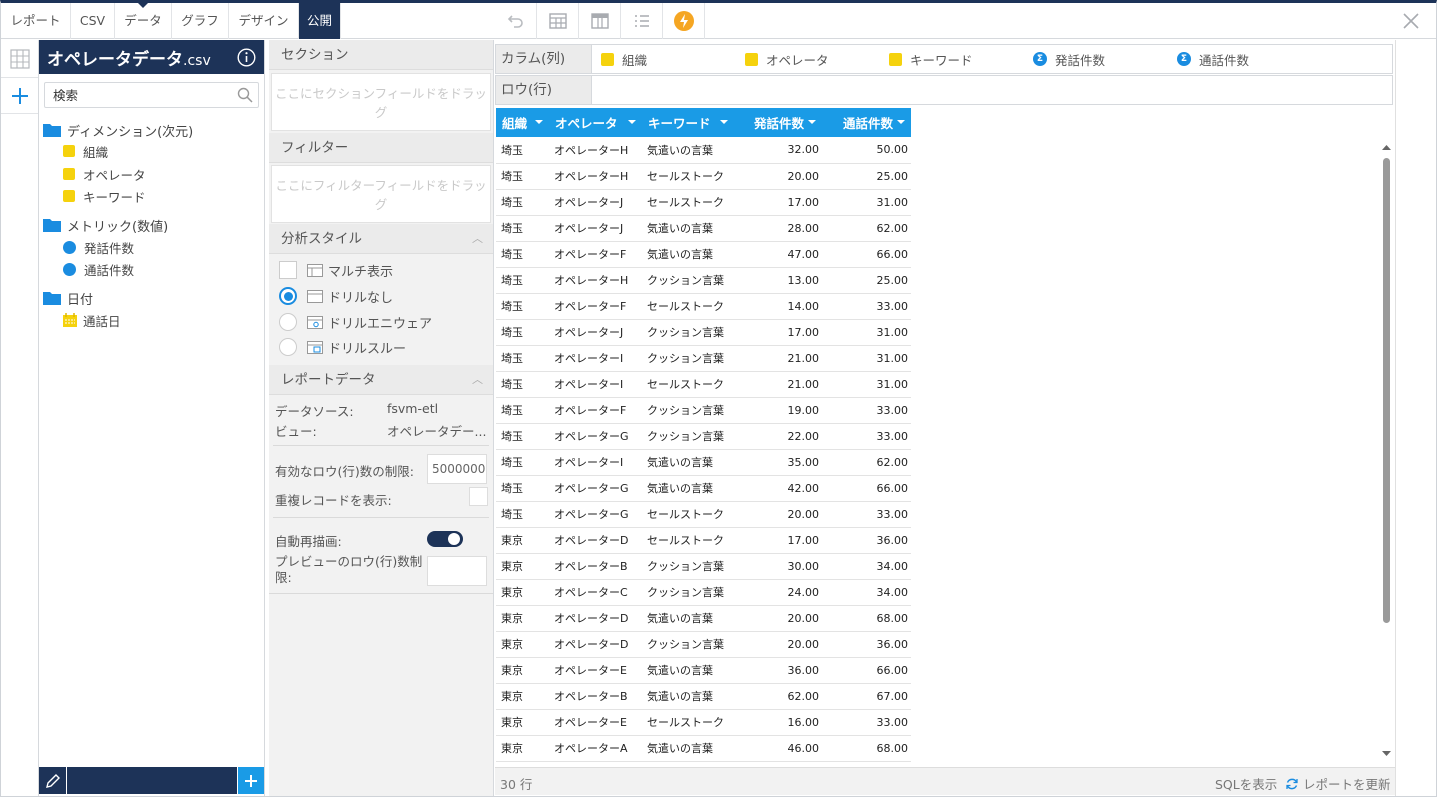 Image resolution: width=1437 pixels, height=797 pixels. Describe the element at coordinates (703, 696) in the screenshot. I see `table-row: 東京 オペレーターB 気遣いの言葉 62.00 67.00` at that location.